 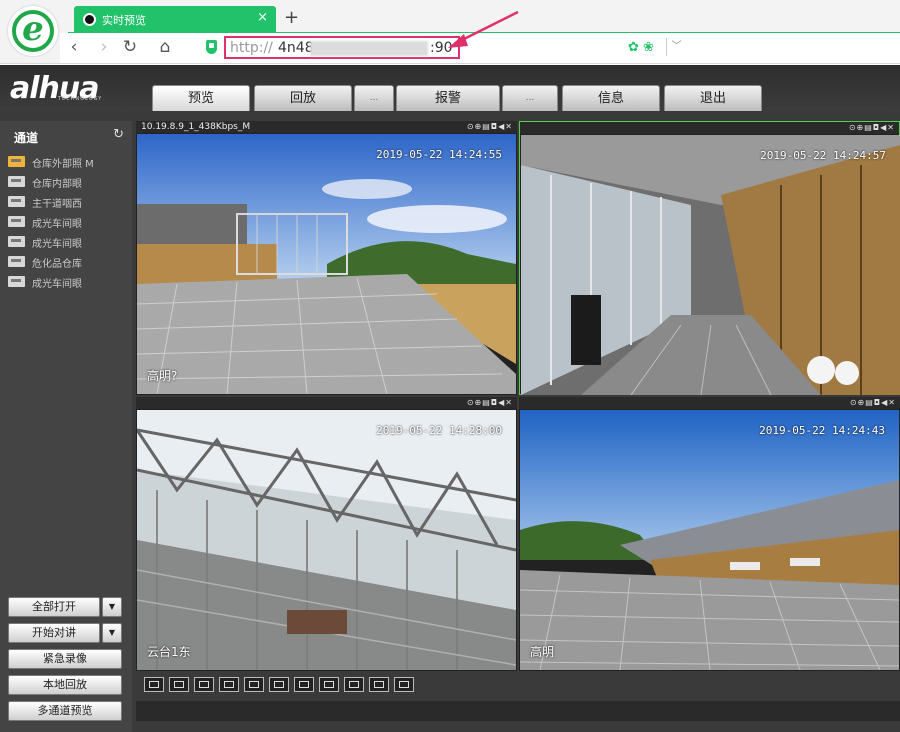 I want to click on osd-timestamp: 2019-05-22 14:24:57, so click(x=823, y=155).